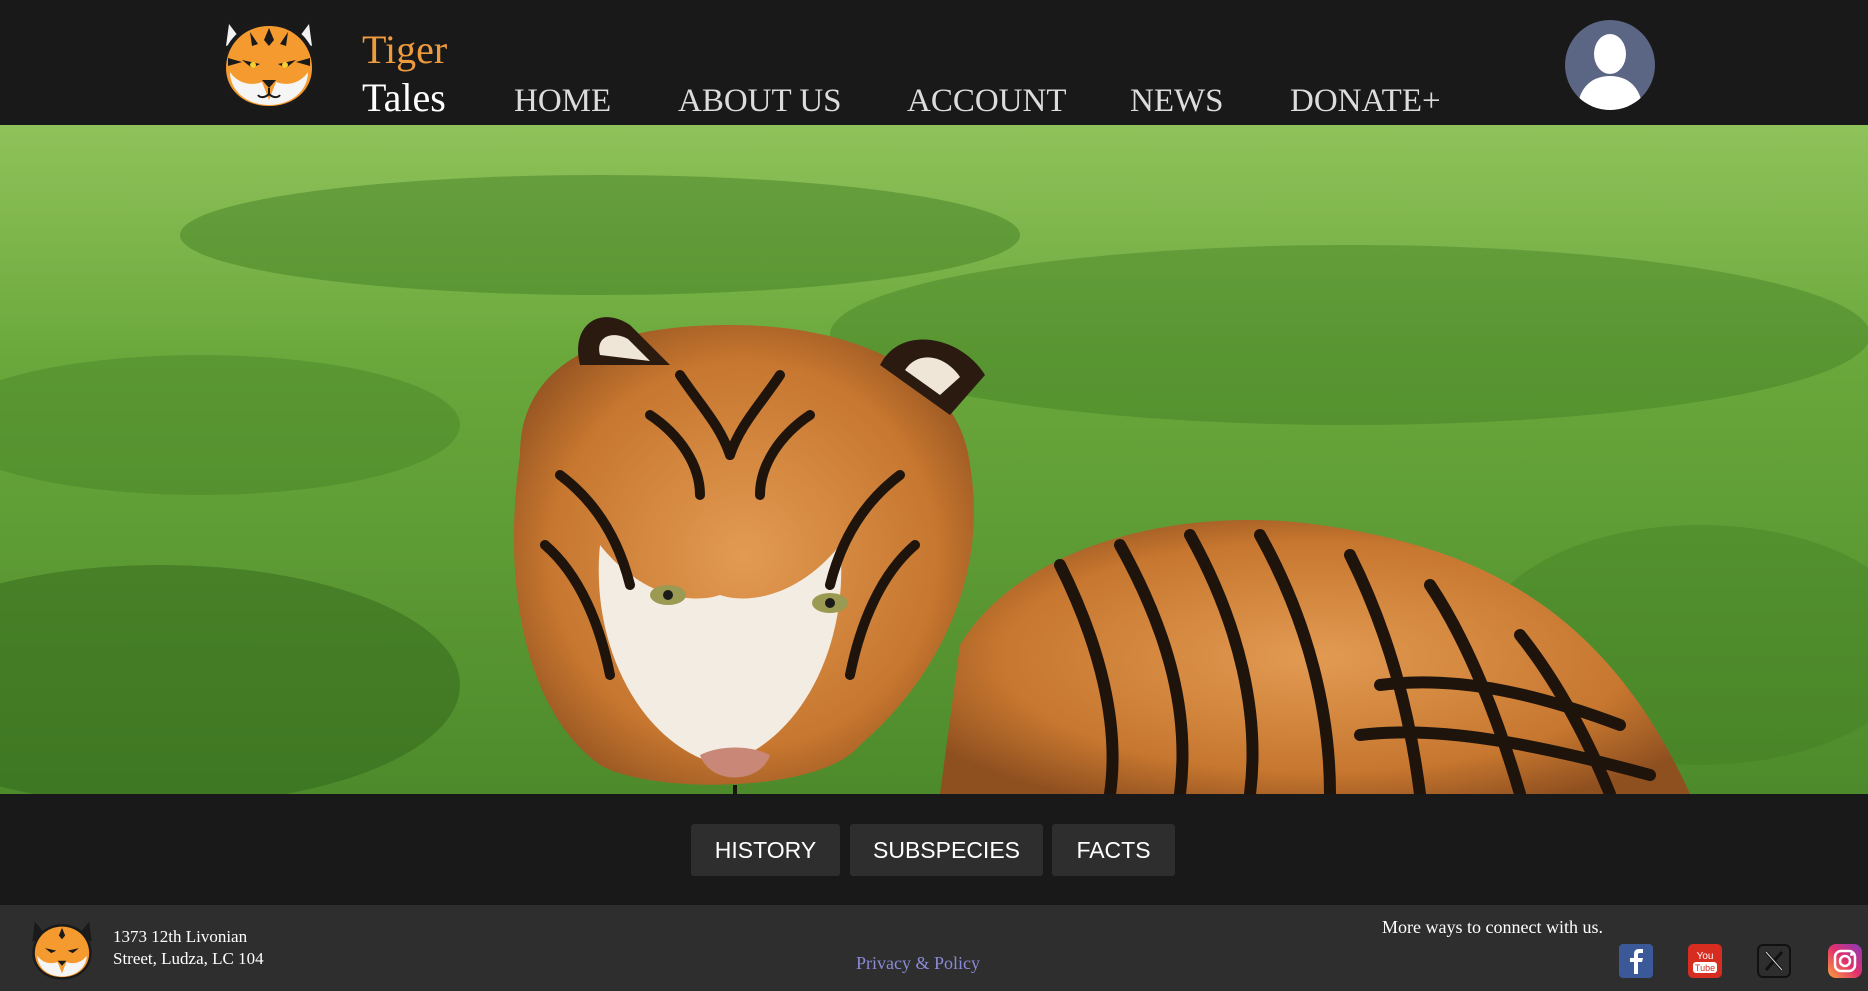  What do you see at coordinates (760, 101) in the screenshot?
I see `nav-about-us: ABOUT US` at bounding box center [760, 101].